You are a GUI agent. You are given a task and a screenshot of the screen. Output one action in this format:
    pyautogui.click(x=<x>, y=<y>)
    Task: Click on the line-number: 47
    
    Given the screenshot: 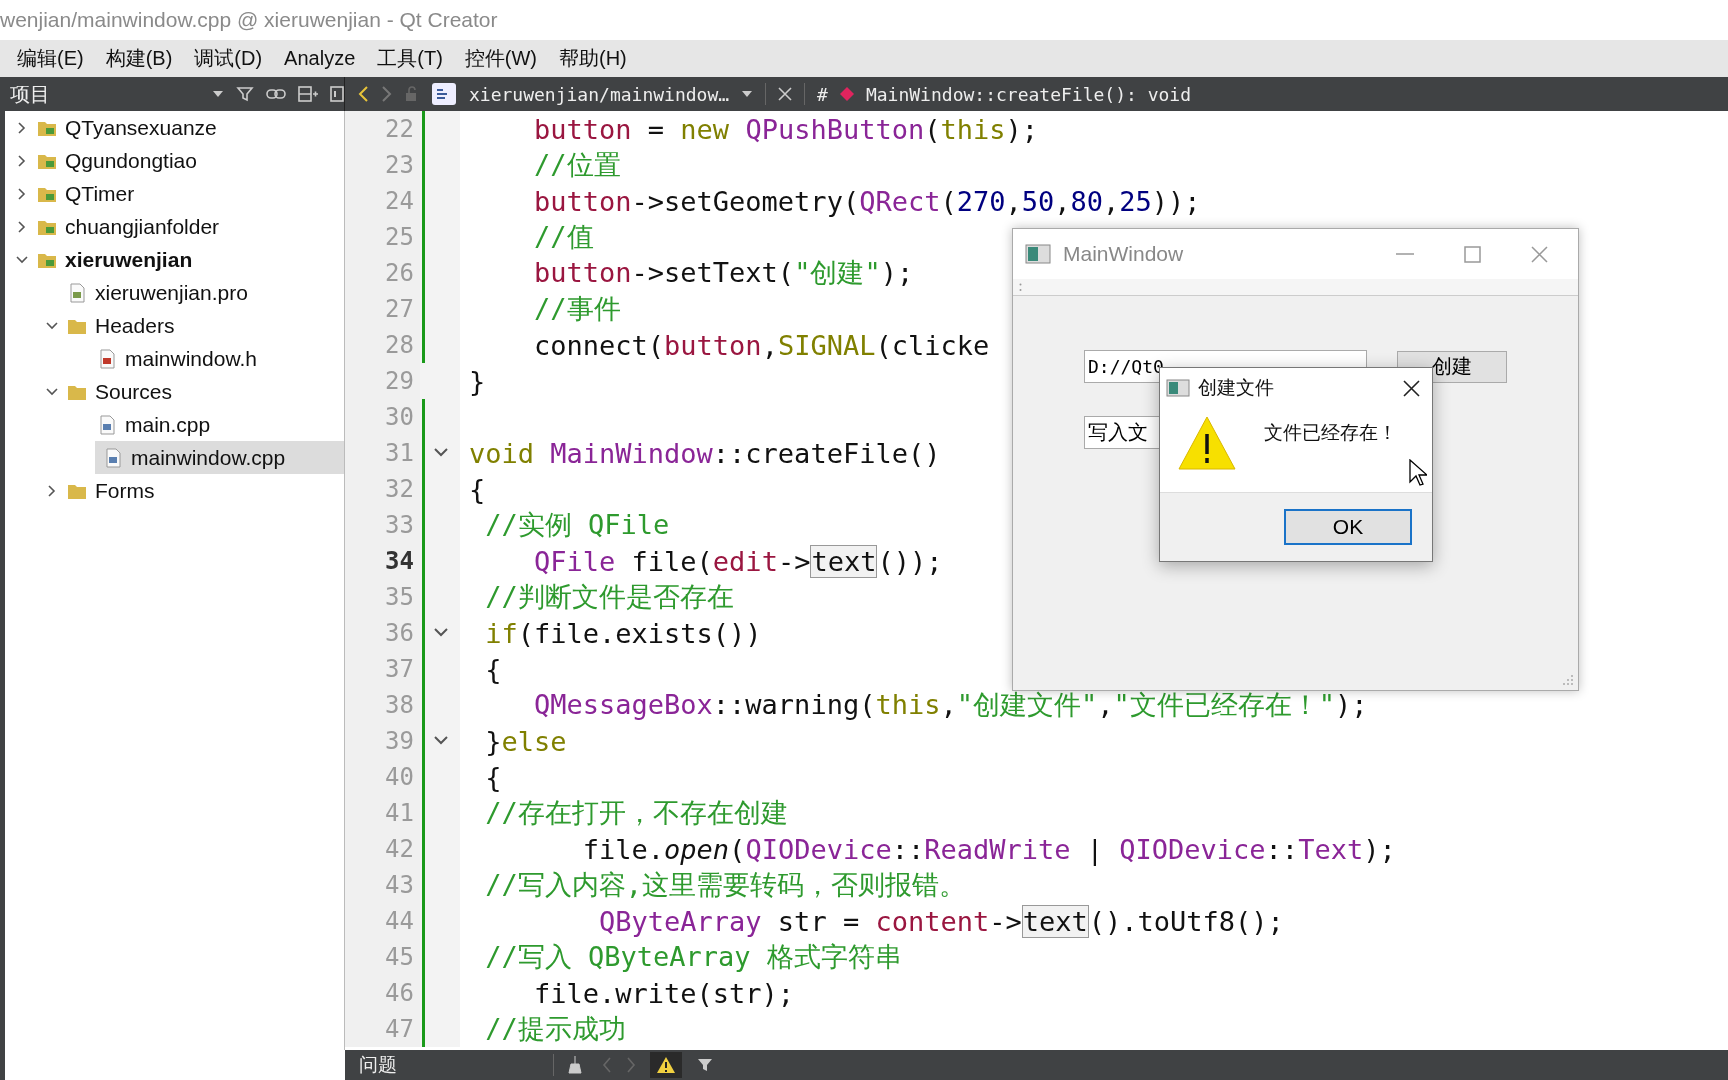 What is the action you would take?
    pyautogui.click(x=382, y=1029)
    